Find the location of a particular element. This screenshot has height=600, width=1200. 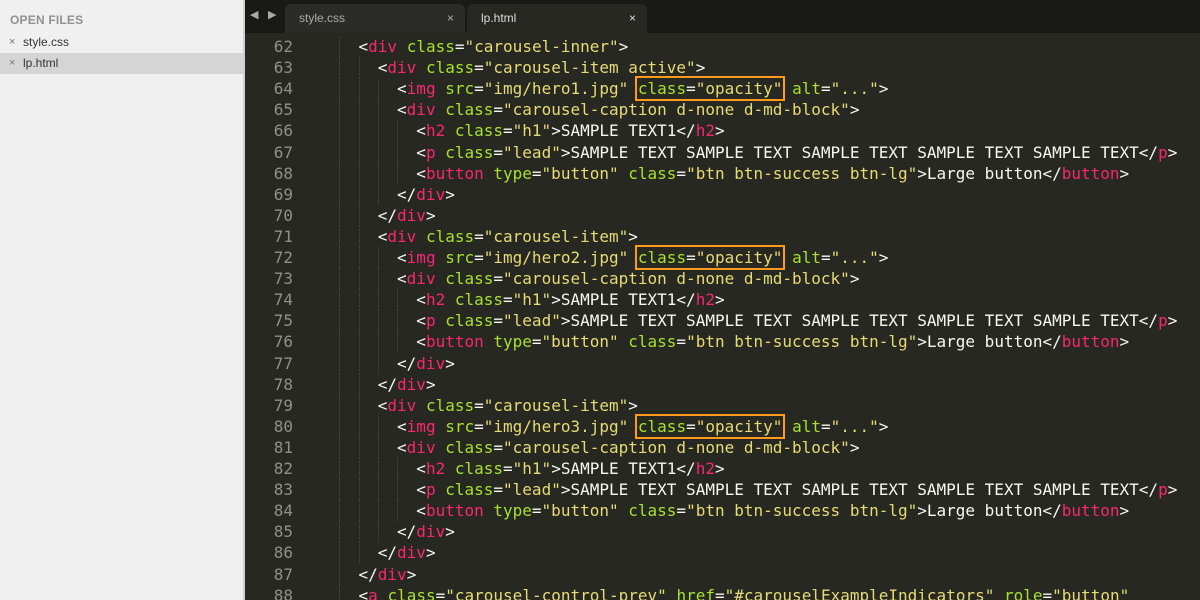

code-line: 82 <h2 class="h1">SAMPLE TEXT1</h2> is located at coordinates (722, 468).